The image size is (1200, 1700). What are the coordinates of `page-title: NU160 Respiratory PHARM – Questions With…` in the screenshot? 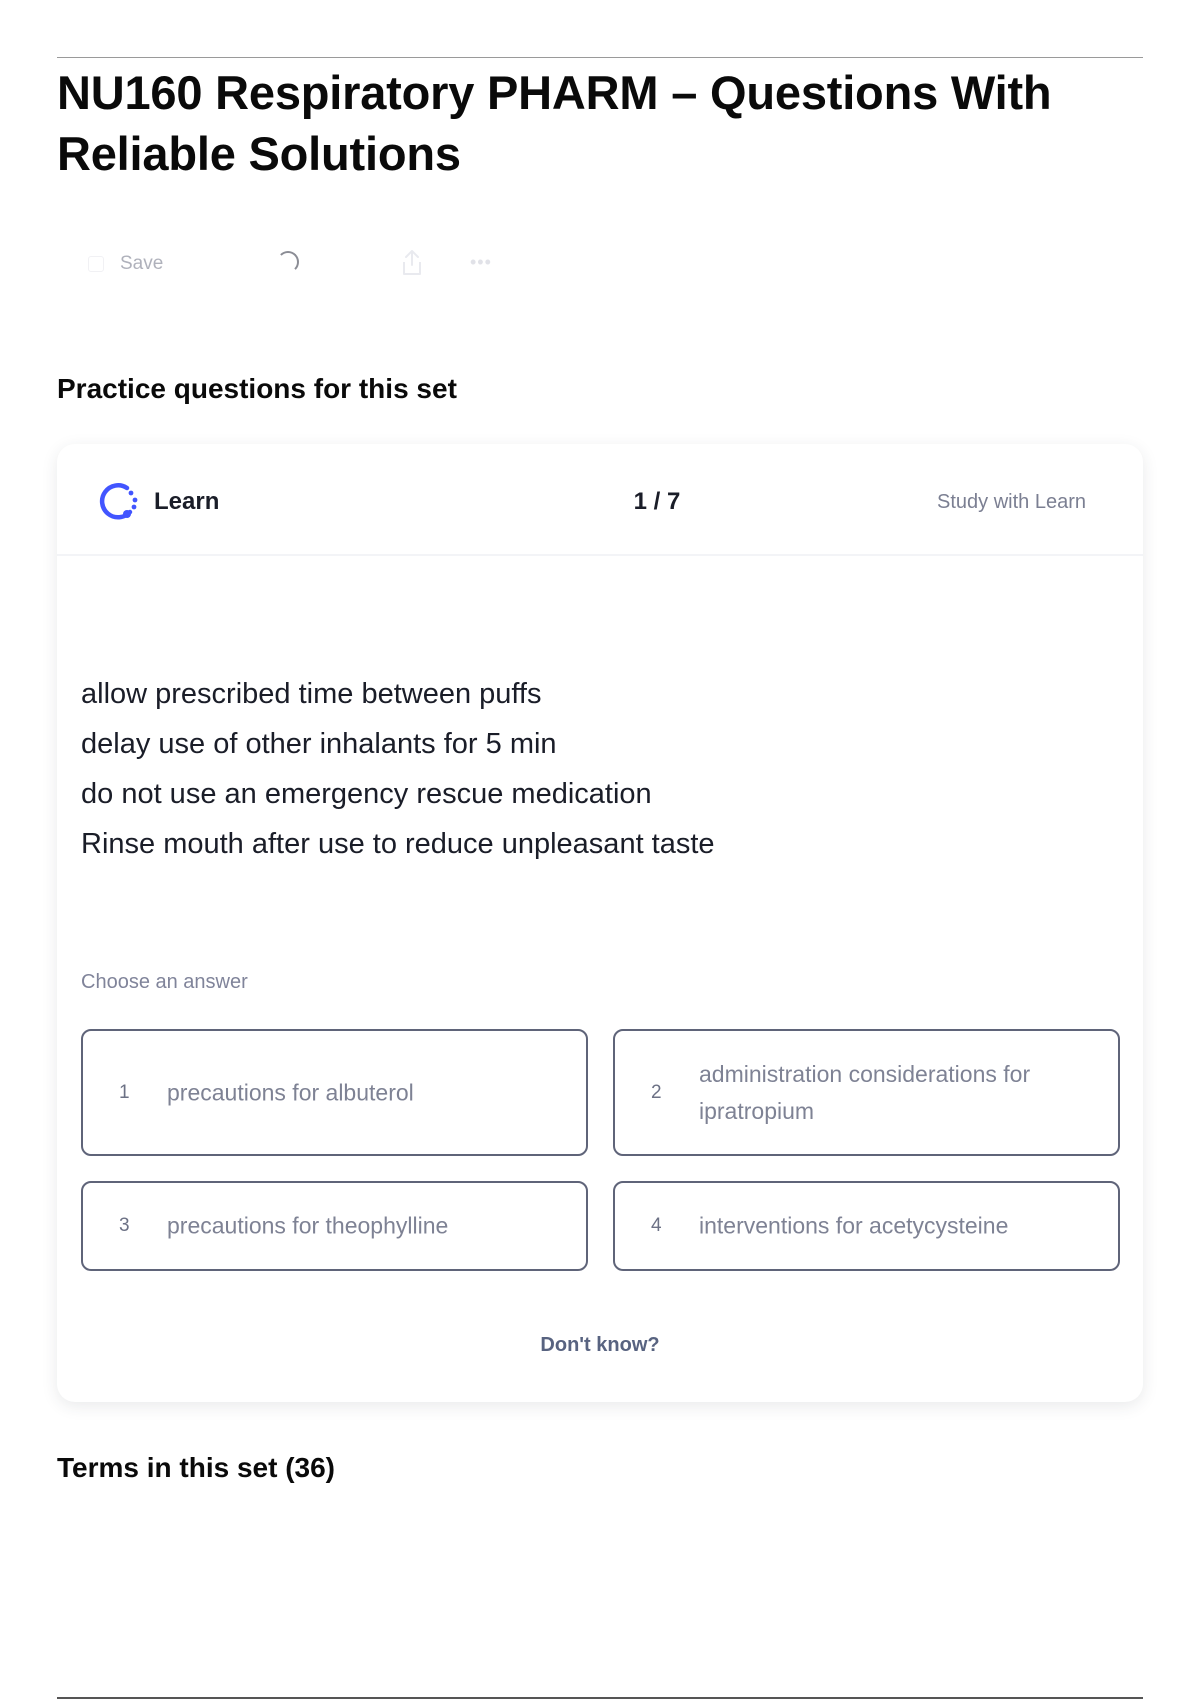 It's located at (554, 123).